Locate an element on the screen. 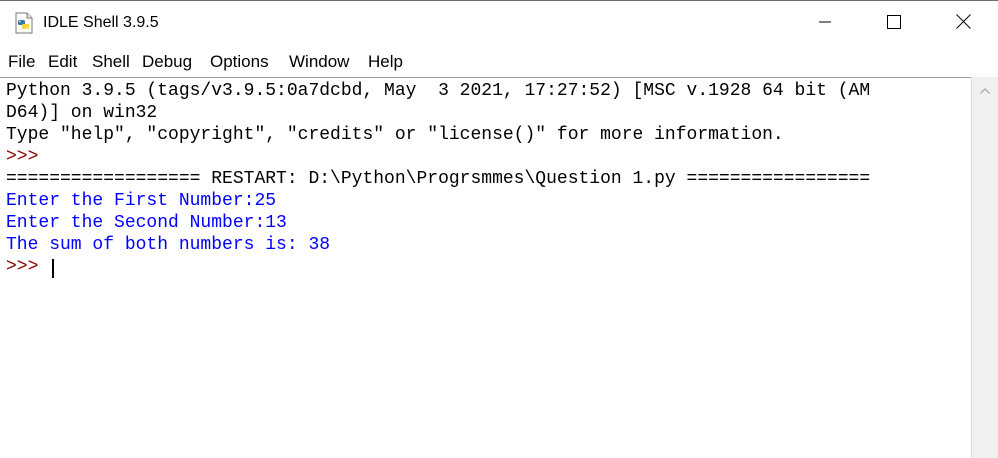  menu-shell: Shell is located at coordinates (111, 62).